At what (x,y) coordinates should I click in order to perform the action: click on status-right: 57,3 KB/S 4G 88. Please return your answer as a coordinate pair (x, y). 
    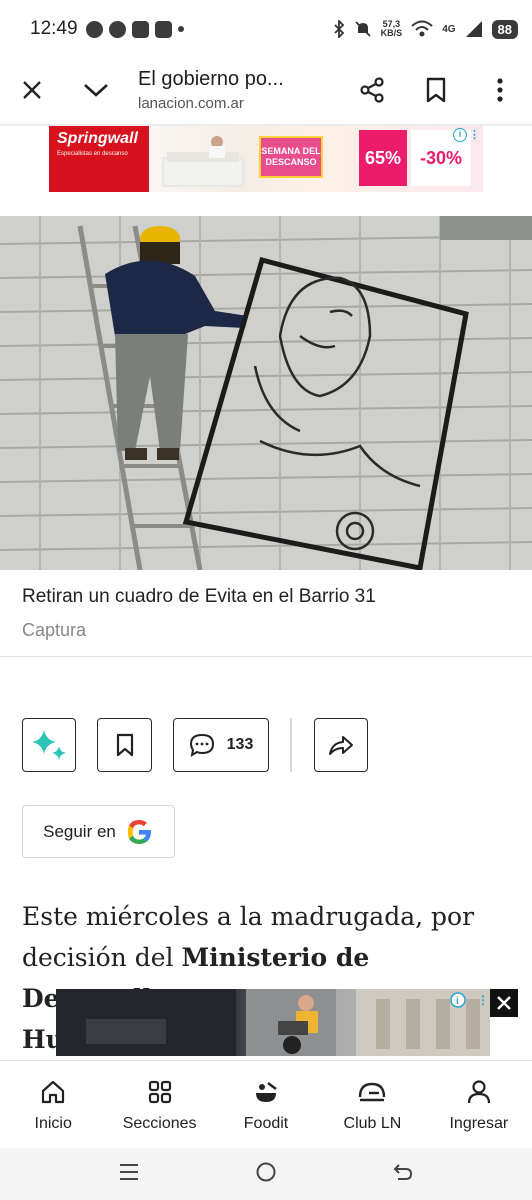
    Looking at the image, I should click on (425, 29).